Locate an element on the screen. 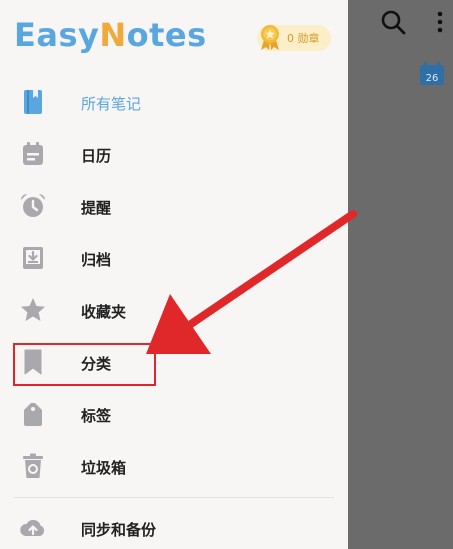 The width and height of the screenshot is (453, 549). star-icon is located at coordinates (33, 309).